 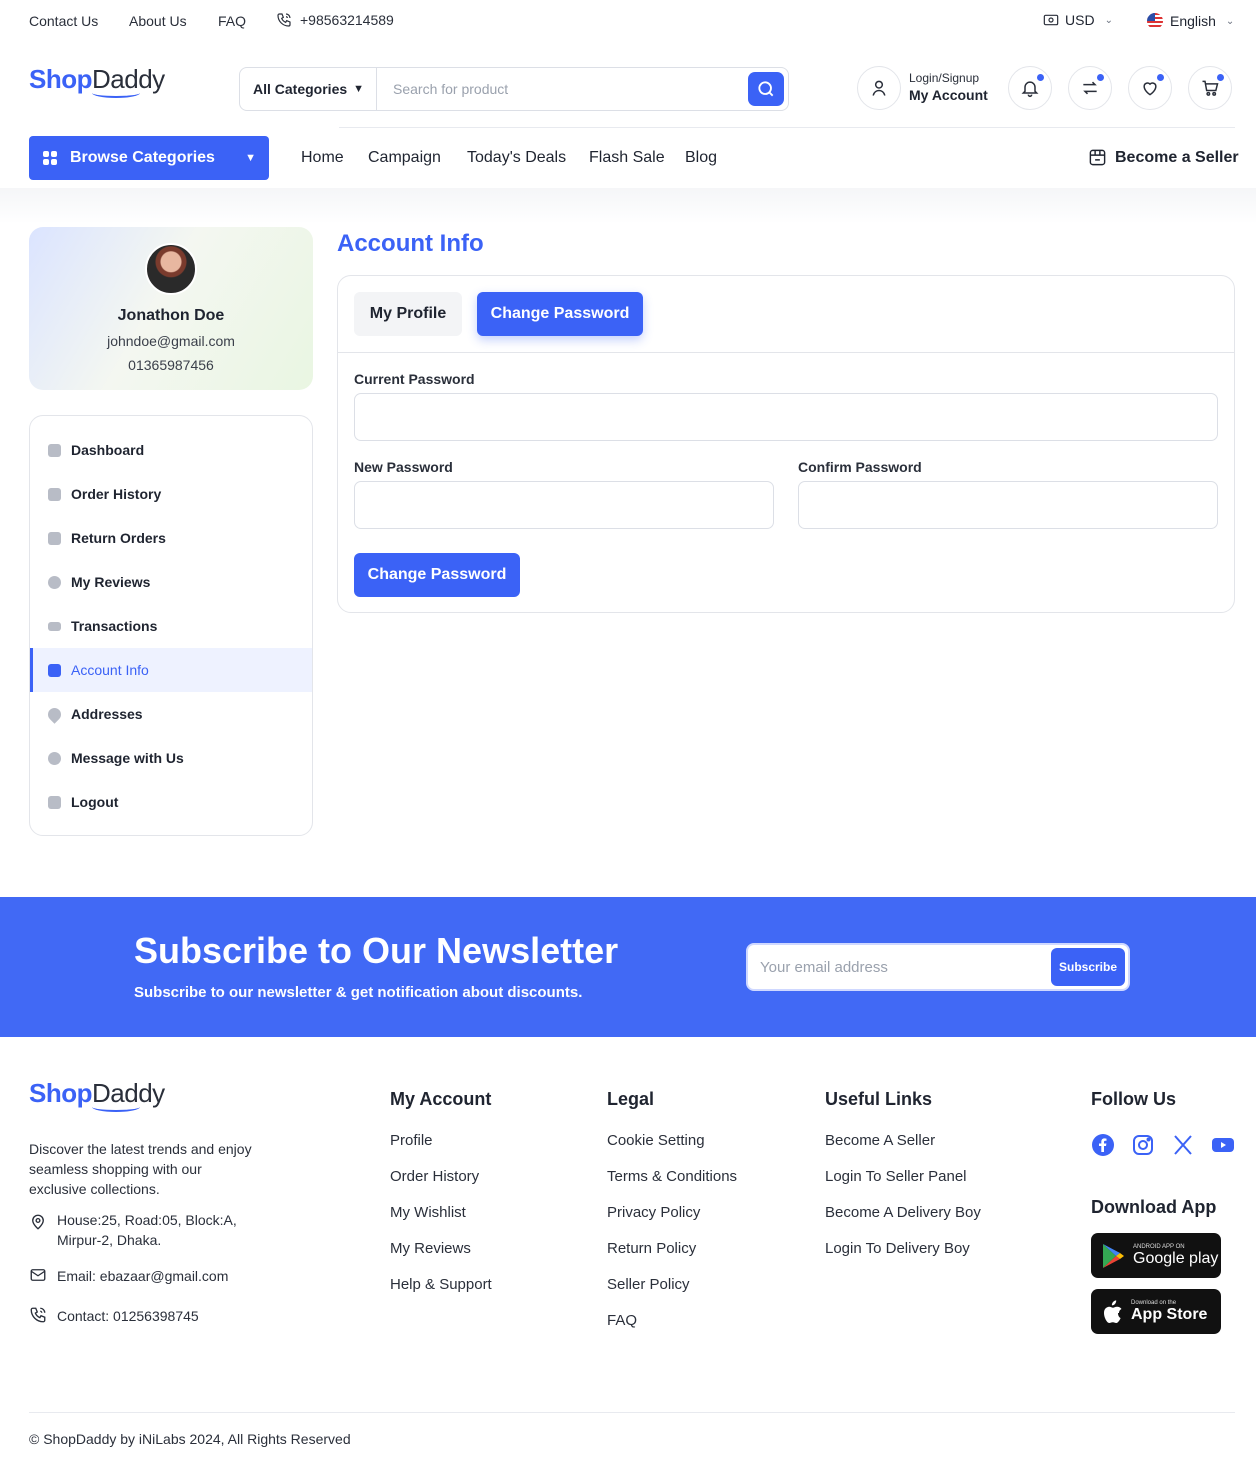 I want to click on notification-dot, so click(x=1040, y=77).